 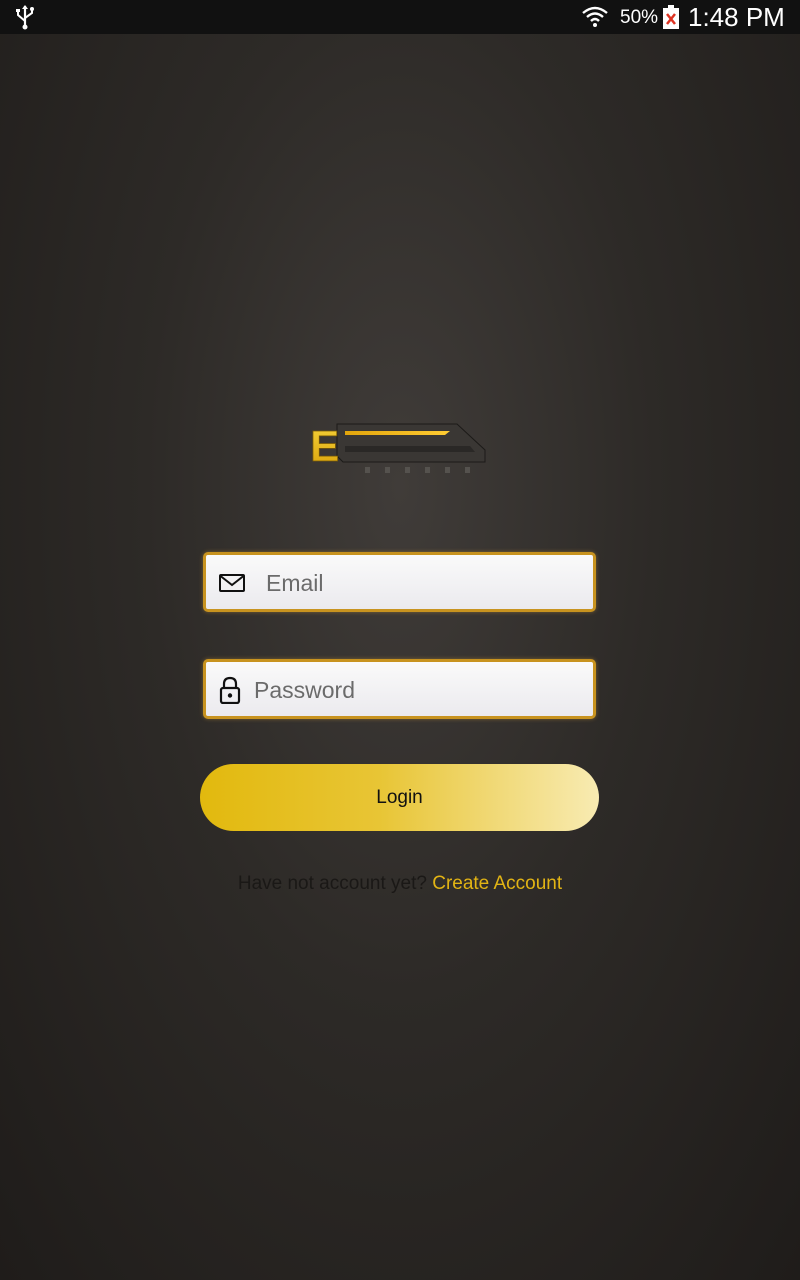 What do you see at coordinates (332, 883) in the screenshot?
I see `signup-prompt: Have not account yet?` at bounding box center [332, 883].